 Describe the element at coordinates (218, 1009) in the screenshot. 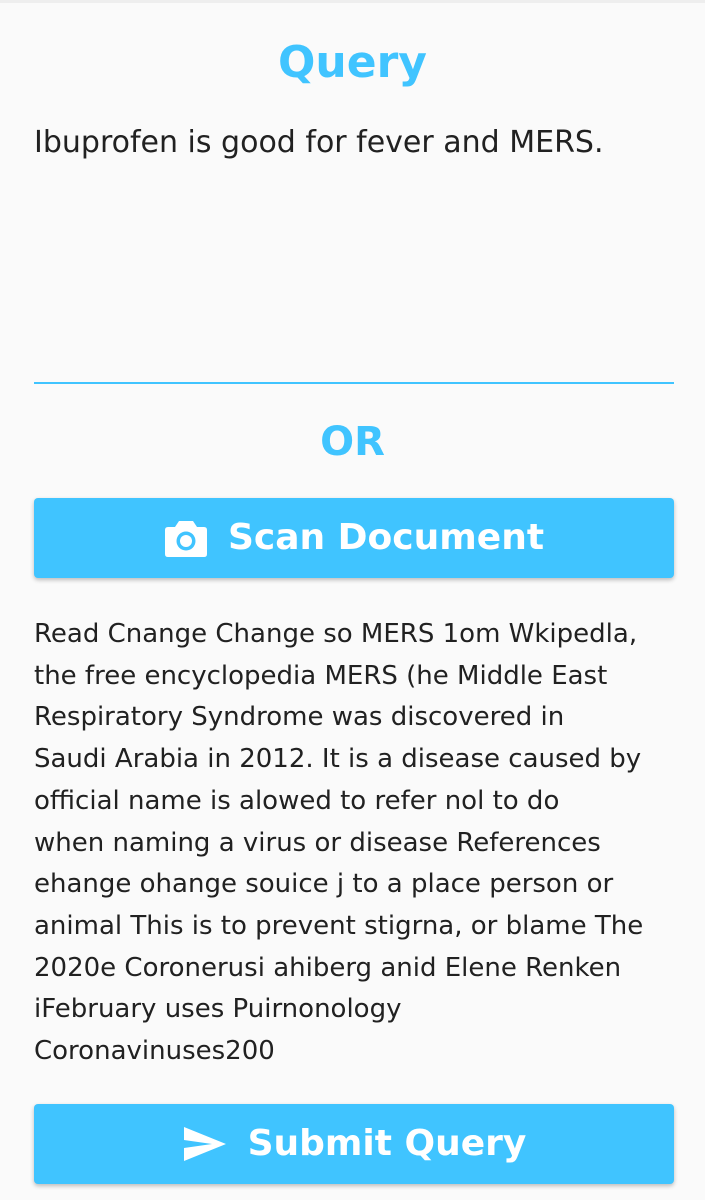

I see `scanned-text-line: iFebruary uses Puirnonology` at that location.